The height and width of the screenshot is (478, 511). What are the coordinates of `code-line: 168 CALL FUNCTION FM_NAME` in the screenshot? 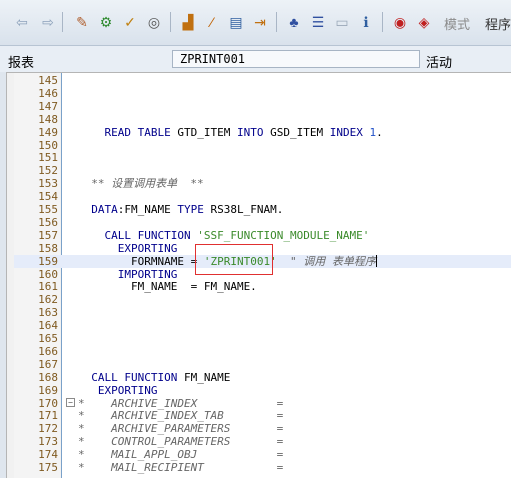 It's located at (262, 377).